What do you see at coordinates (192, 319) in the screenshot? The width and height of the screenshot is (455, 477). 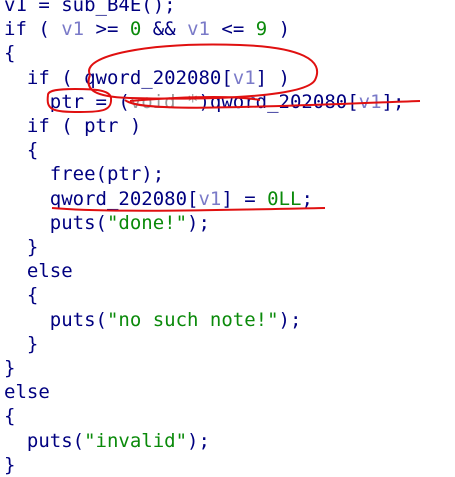 I see `code-token: "no such note!"` at bounding box center [192, 319].